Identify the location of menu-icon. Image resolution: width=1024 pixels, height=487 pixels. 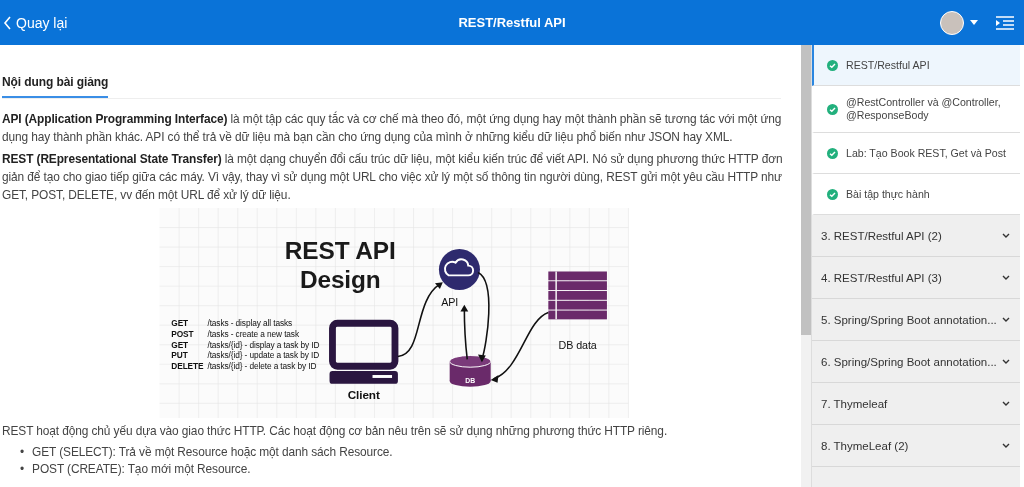
(1005, 22).